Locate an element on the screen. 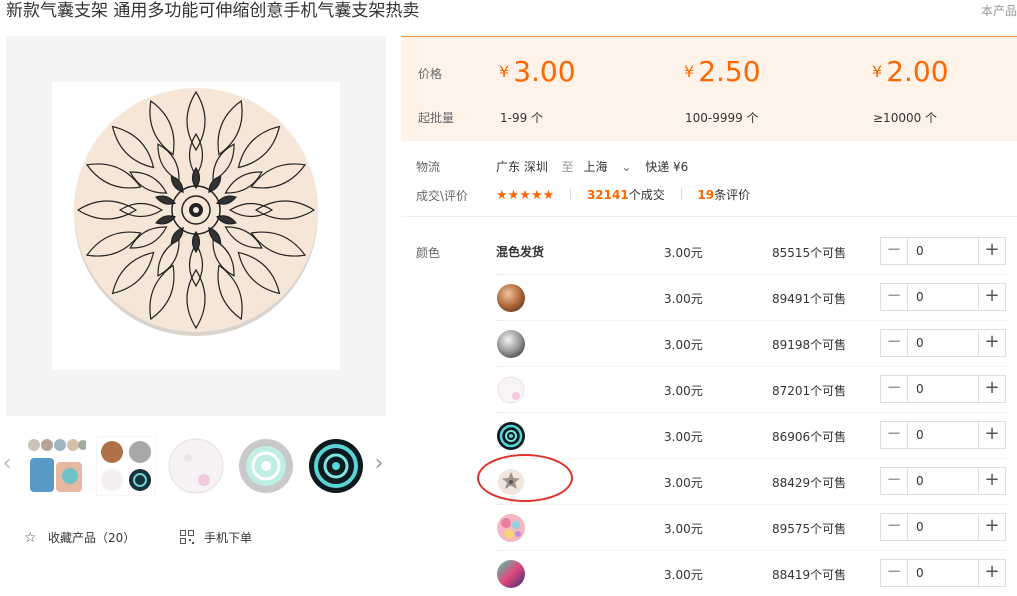 Image resolution: width=1017 pixels, height=596 pixels. chevron-down-icon: ⌄ is located at coordinates (626, 167).